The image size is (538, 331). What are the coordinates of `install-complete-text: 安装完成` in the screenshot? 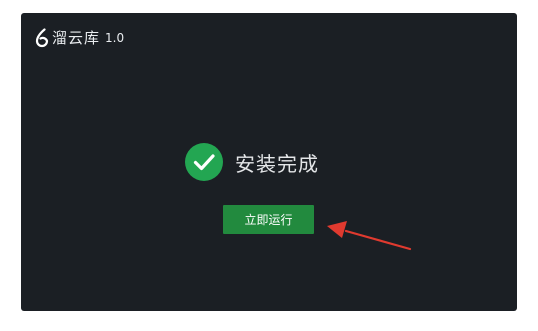 It's located at (277, 163).